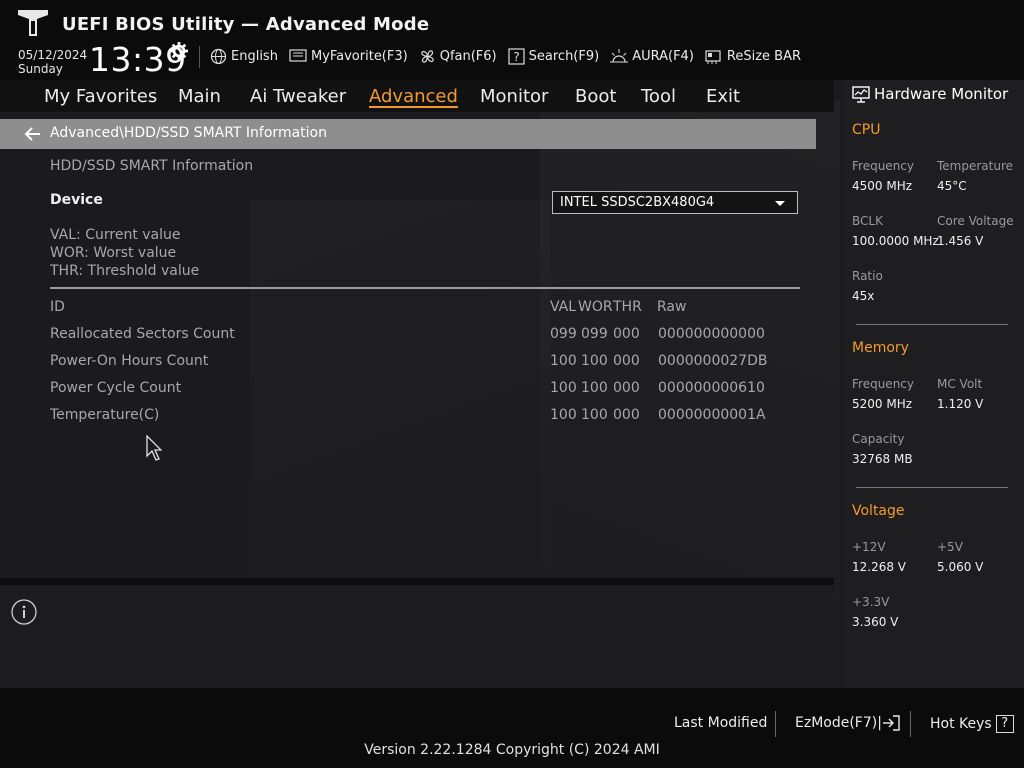 The height and width of the screenshot is (768, 1024). What do you see at coordinates (113, 253) in the screenshot?
I see `legend-wor: WOR: Worst value` at bounding box center [113, 253].